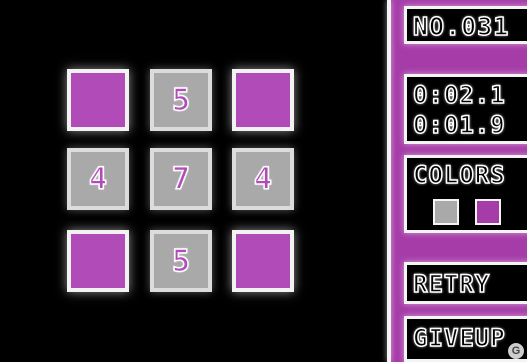 Image resolution: width=527 pixels, height=362 pixels. Describe the element at coordinates (98, 261) in the screenshot. I see `tile-r2-c0` at that location.